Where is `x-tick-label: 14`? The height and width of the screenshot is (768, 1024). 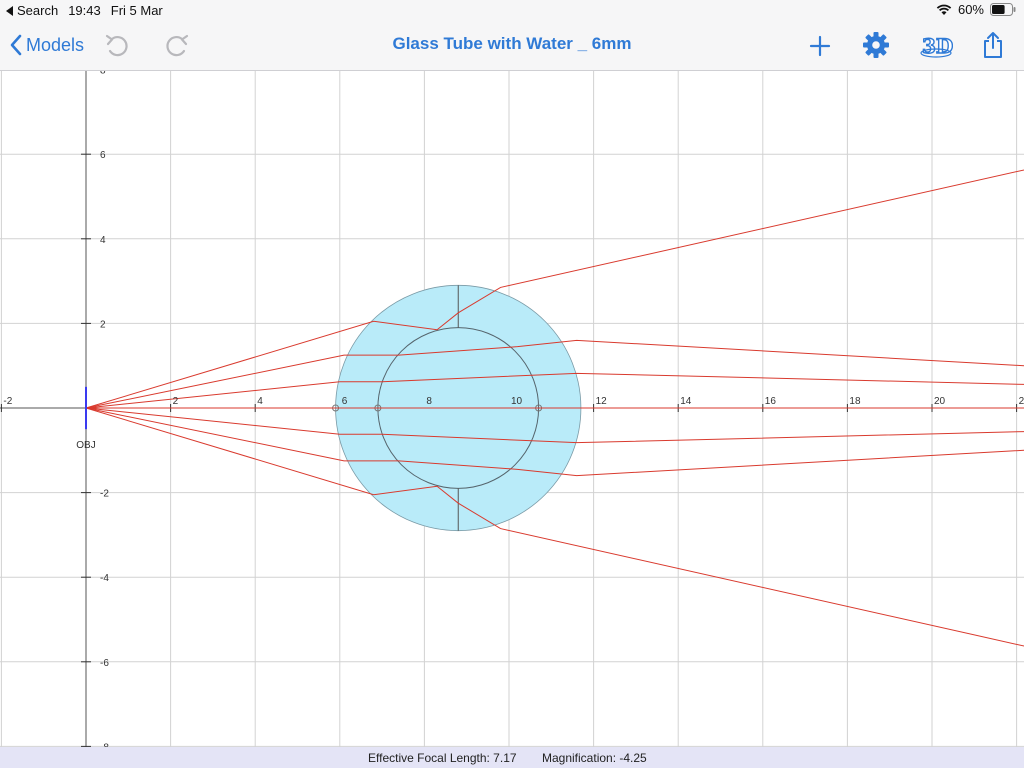 x-tick-label: 14 is located at coordinates (686, 401).